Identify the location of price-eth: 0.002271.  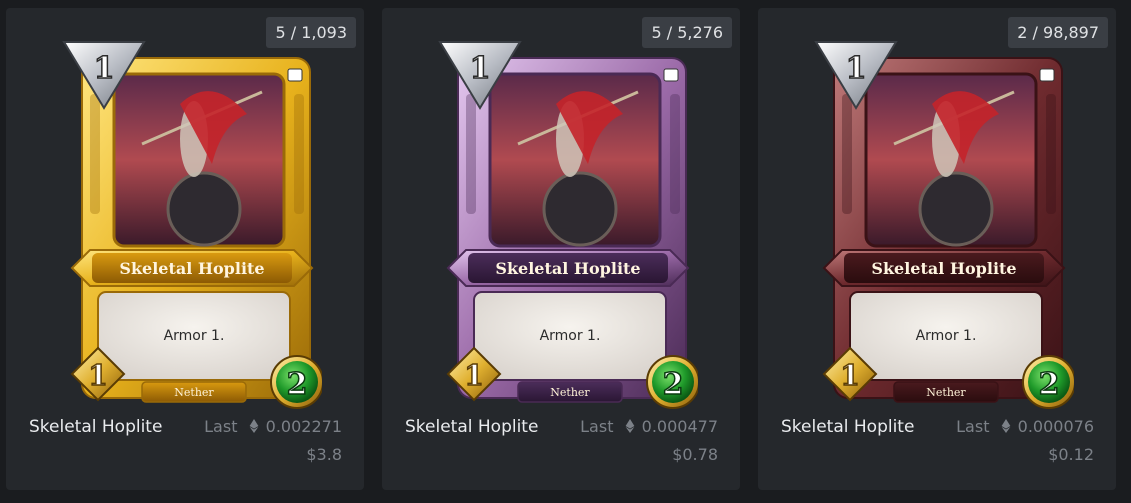
(304, 426).